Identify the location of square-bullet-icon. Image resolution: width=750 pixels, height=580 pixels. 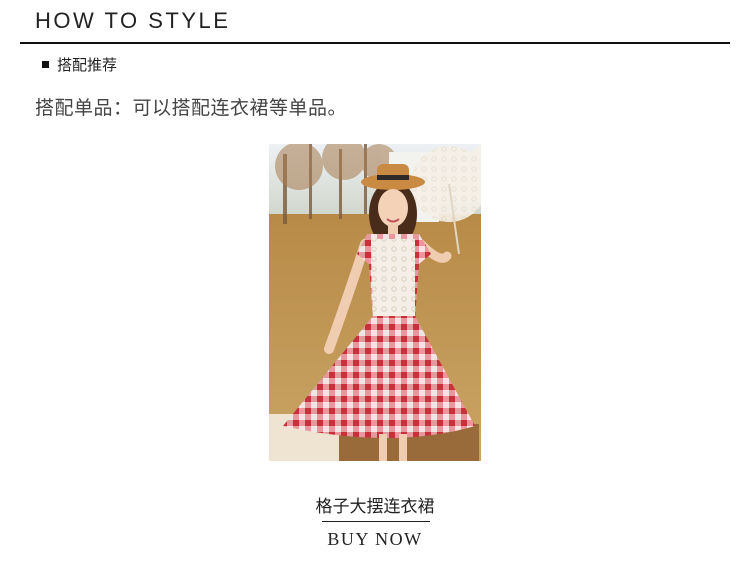
(45, 64).